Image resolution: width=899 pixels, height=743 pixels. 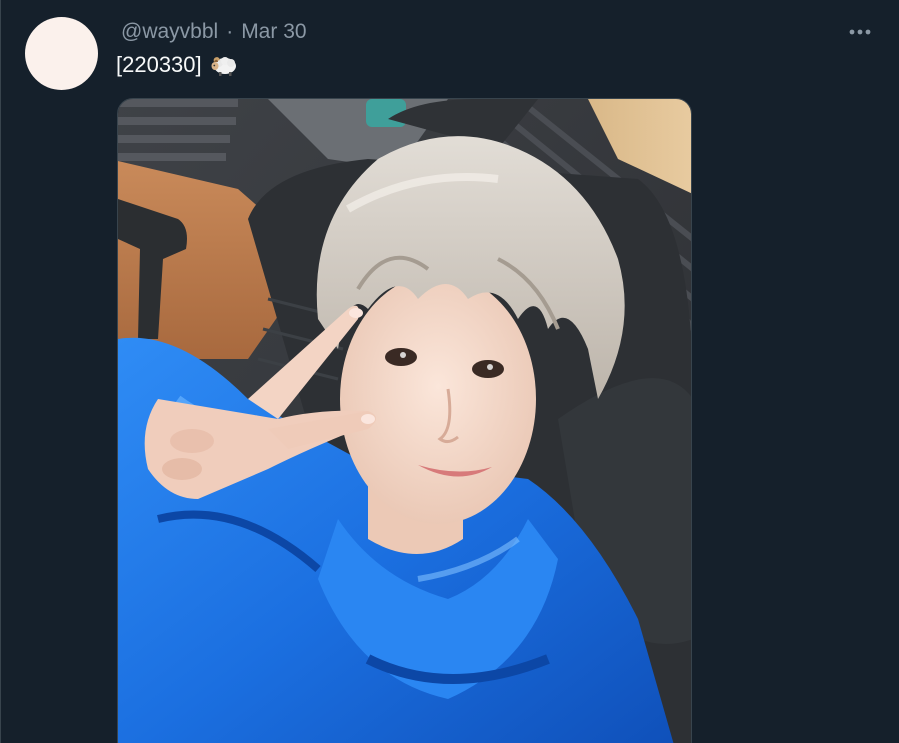 What do you see at coordinates (61, 53) in the screenshot?
I see `avatar` at bounding box center [61, 53].